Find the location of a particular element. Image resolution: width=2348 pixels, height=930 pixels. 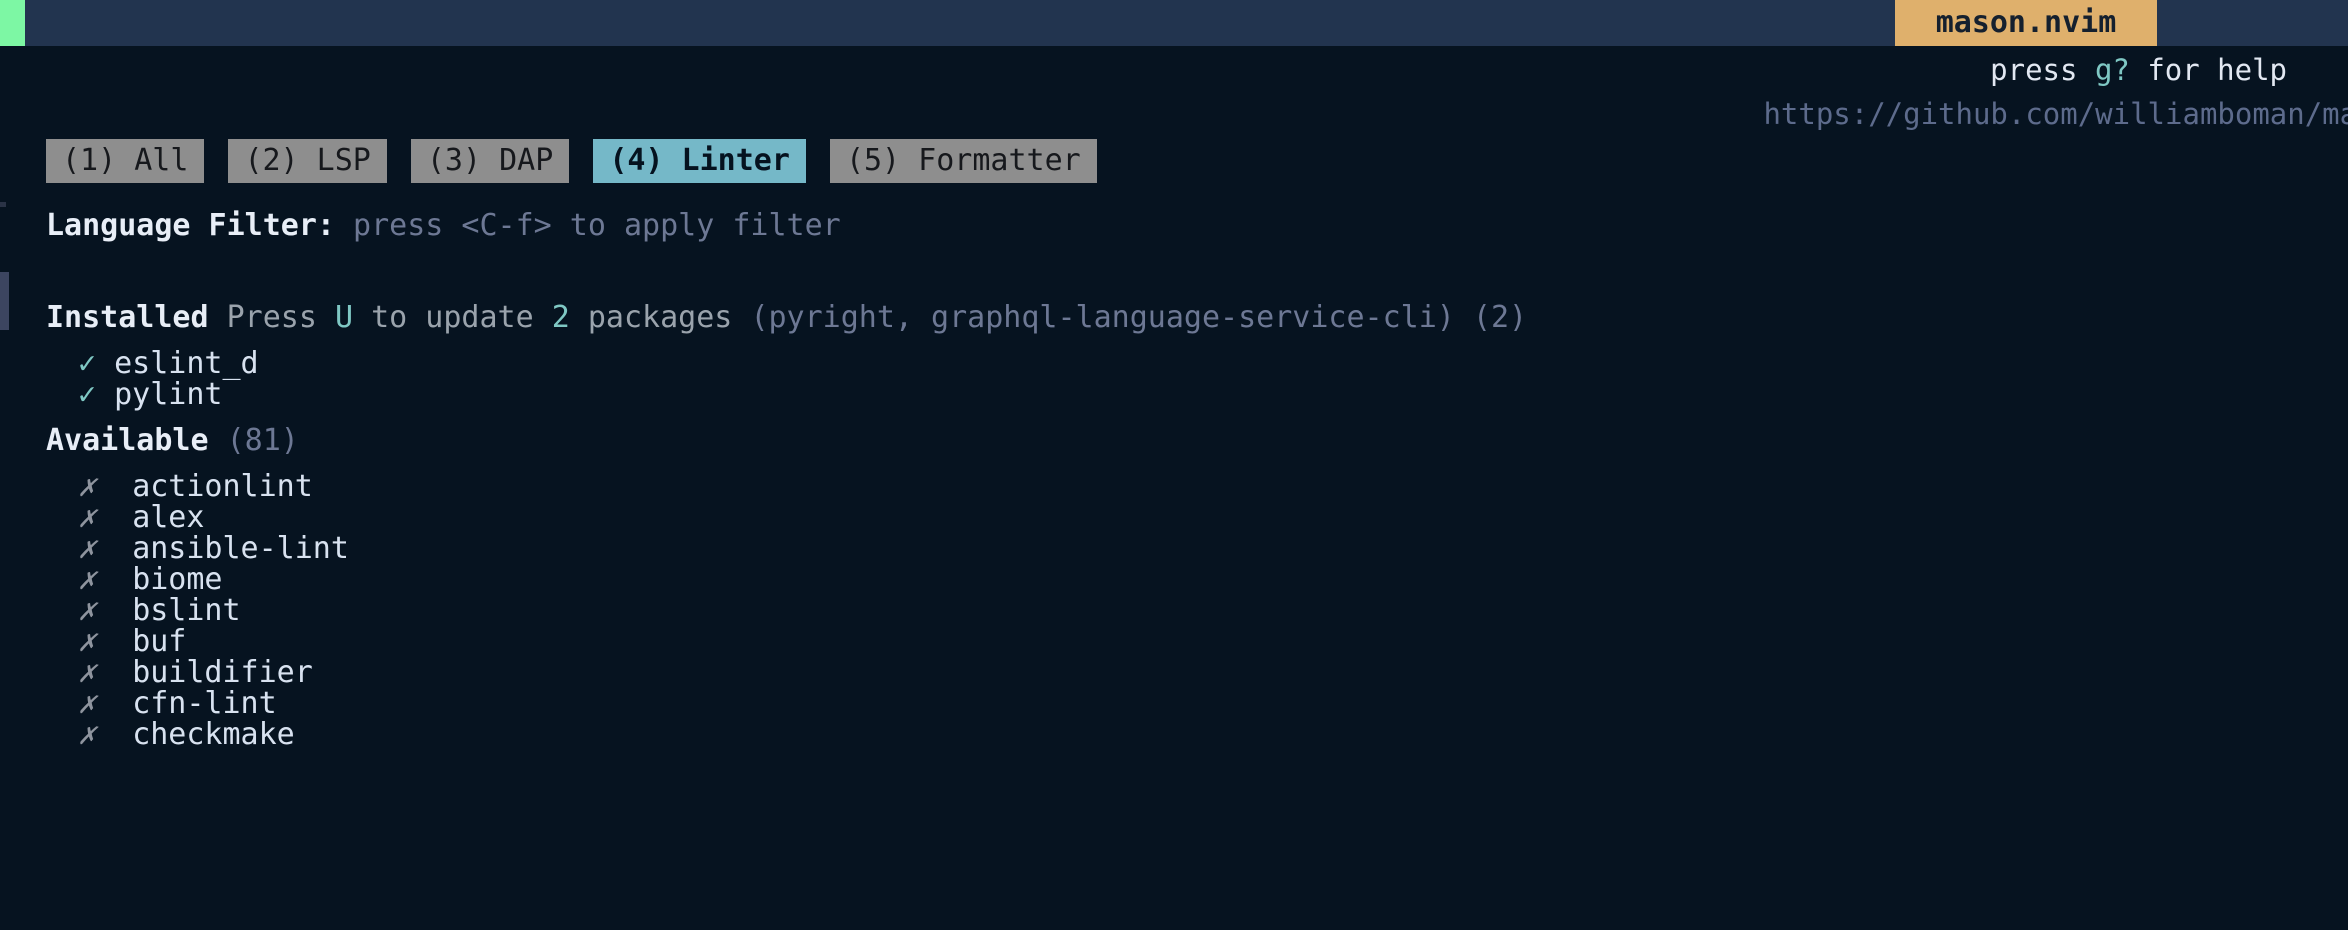

installed-total-count: (2) is located at coordinates (1500, 317).